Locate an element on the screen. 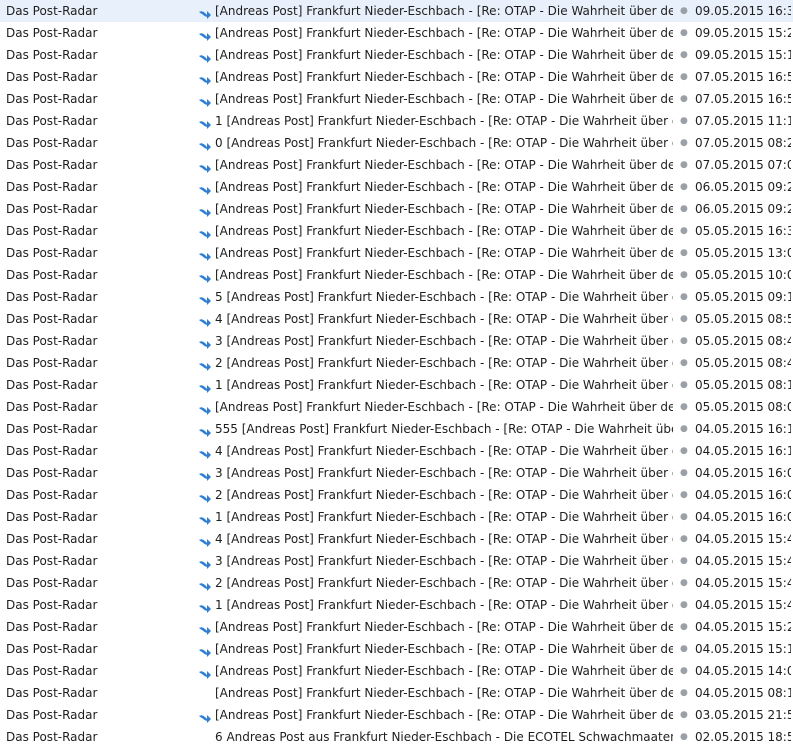  received-date: 04.05.2015 16:18 is located at coordinates (743, 429).